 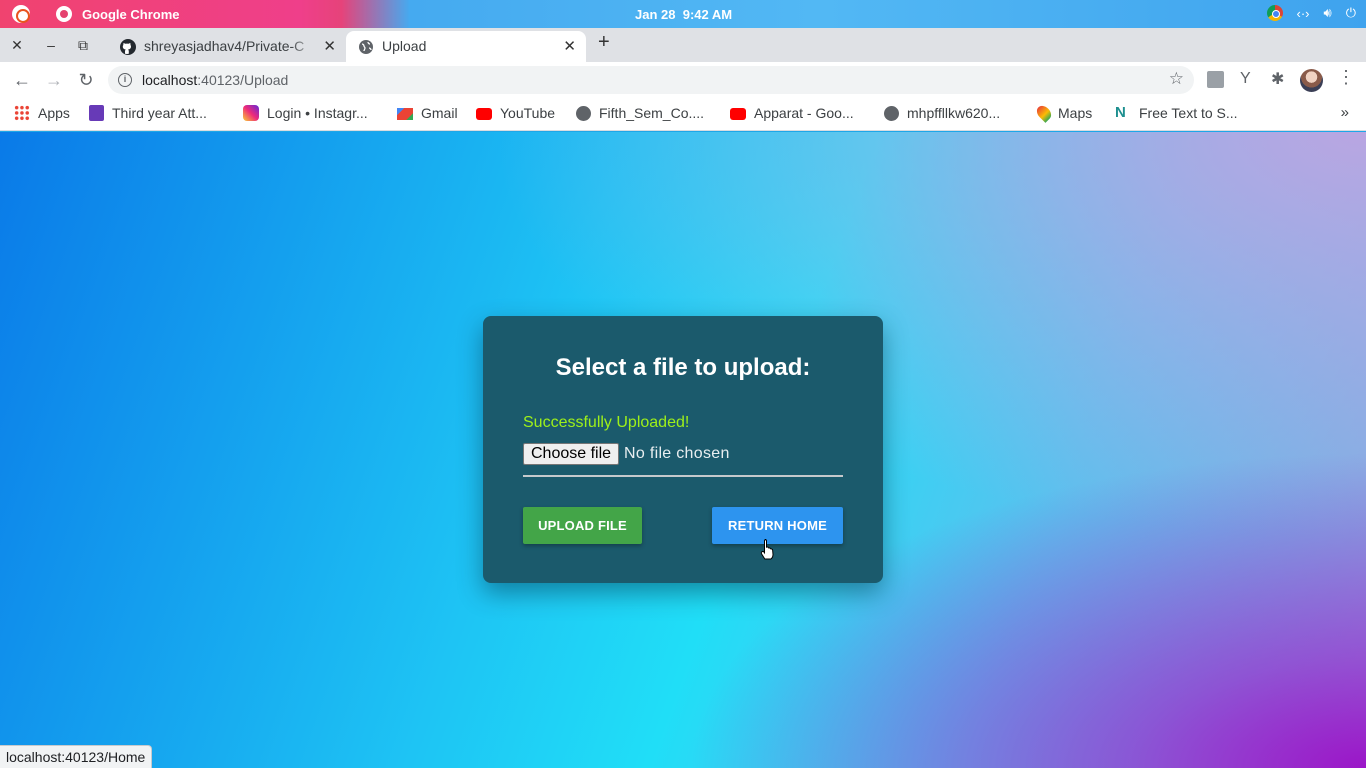 What do you see at coordinates (683, 367) in the screenshot?
I see `upload-title: Select a file to upload:` at bounding box center [683, 367].